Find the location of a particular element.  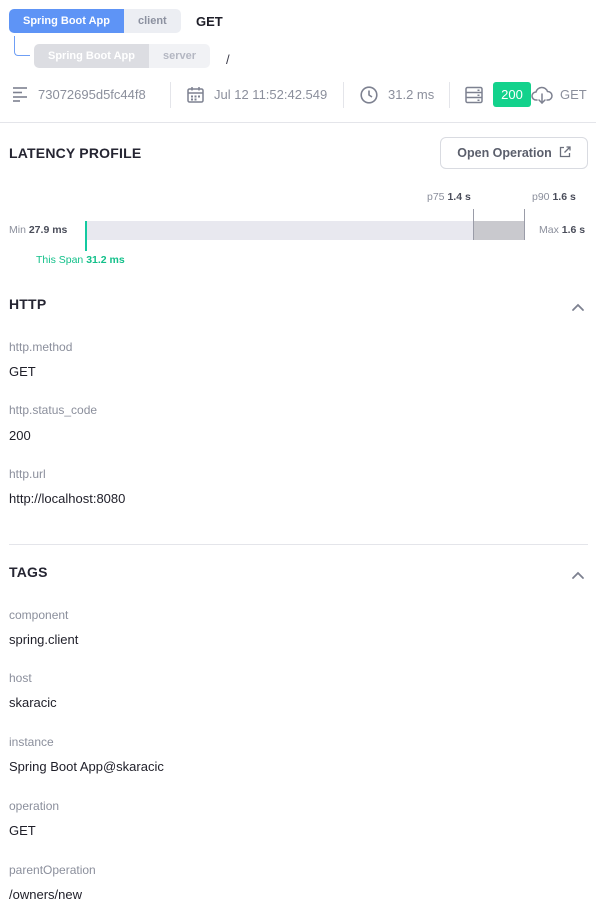

cloud-download-icon is located at coordinates (542, 97).